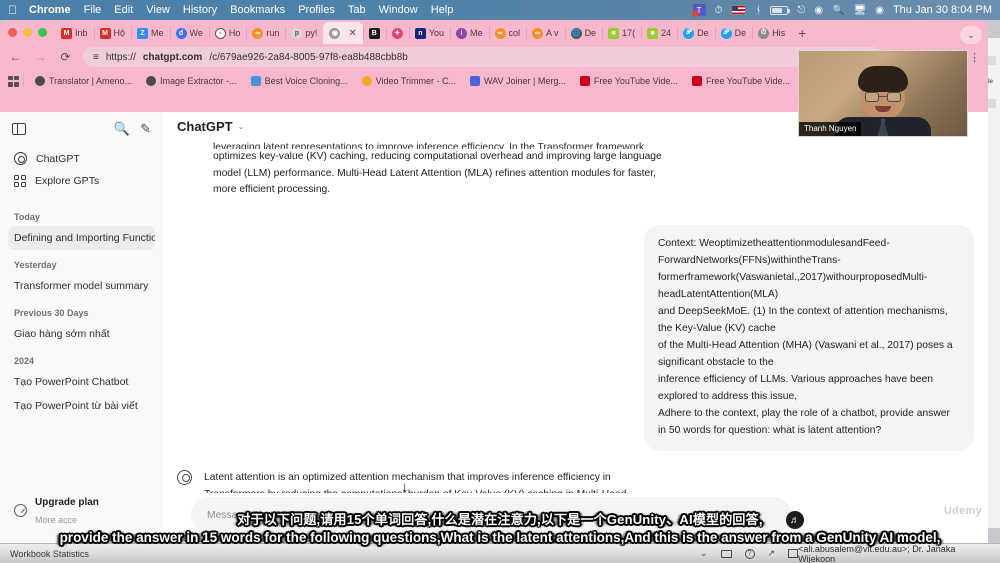  What do you see at coordinates (942, 10) in the screenshot?
I see `menu-bar-clock: Thu Jan 30 8:04 PM` at bounding box center [942, 10].